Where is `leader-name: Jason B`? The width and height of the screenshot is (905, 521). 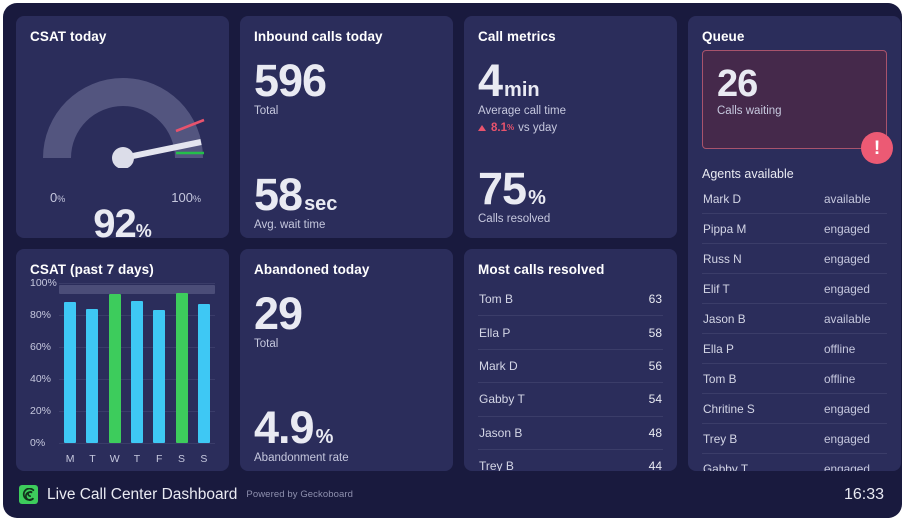 leader-name: Jason B is located at coordinates (501, 432).